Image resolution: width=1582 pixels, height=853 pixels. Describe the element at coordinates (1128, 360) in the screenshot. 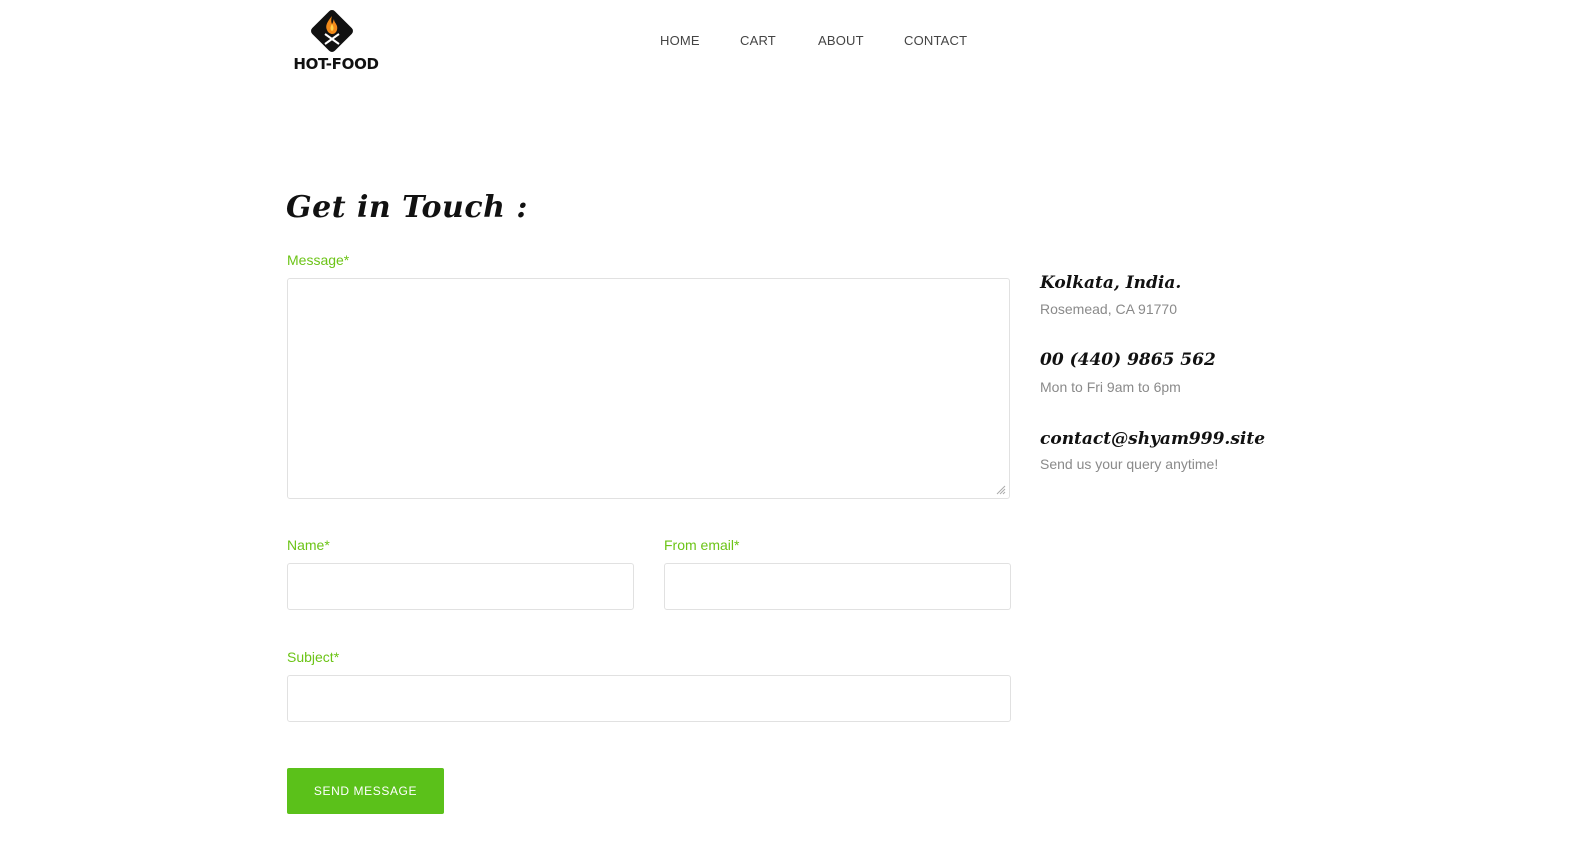

I see `phone-title: 00 (440) 9865 562` at that location.